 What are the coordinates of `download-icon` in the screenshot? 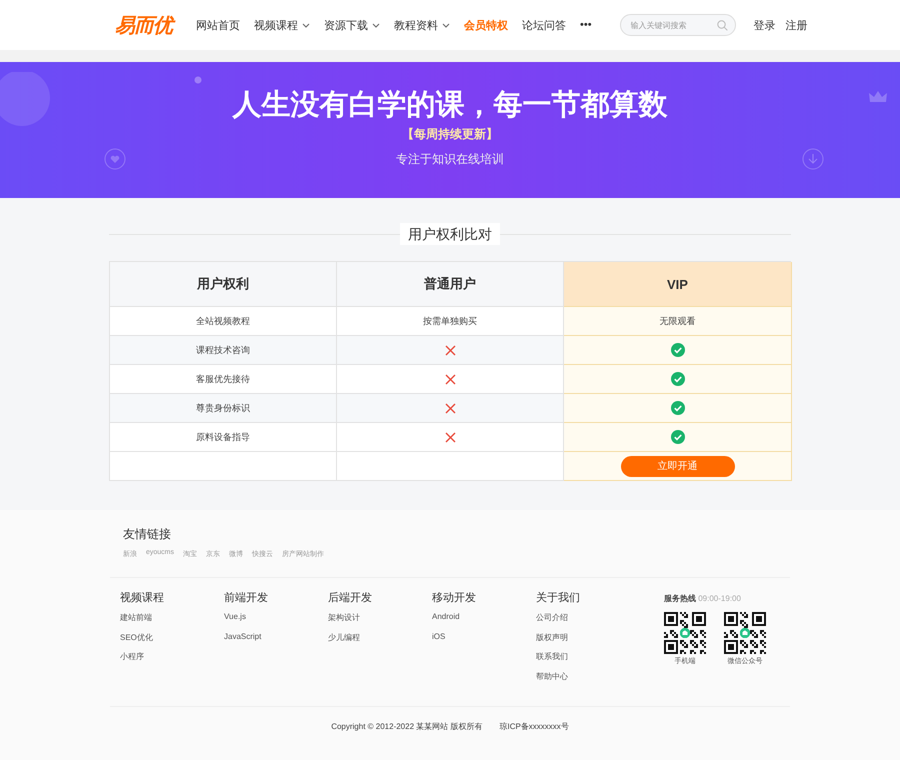 It's located at (813, 159).